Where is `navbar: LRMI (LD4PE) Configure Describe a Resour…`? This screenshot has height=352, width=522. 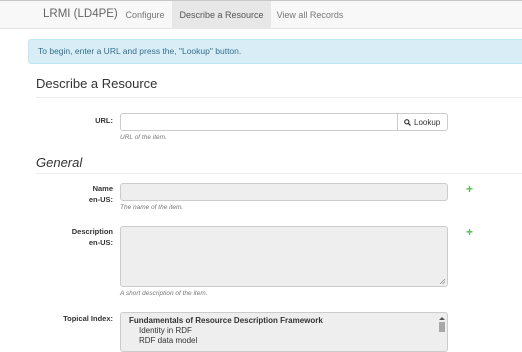 navbar: LRMI (LD4PE) Configure Describe a Resour… is located at coordinates (261, 14).